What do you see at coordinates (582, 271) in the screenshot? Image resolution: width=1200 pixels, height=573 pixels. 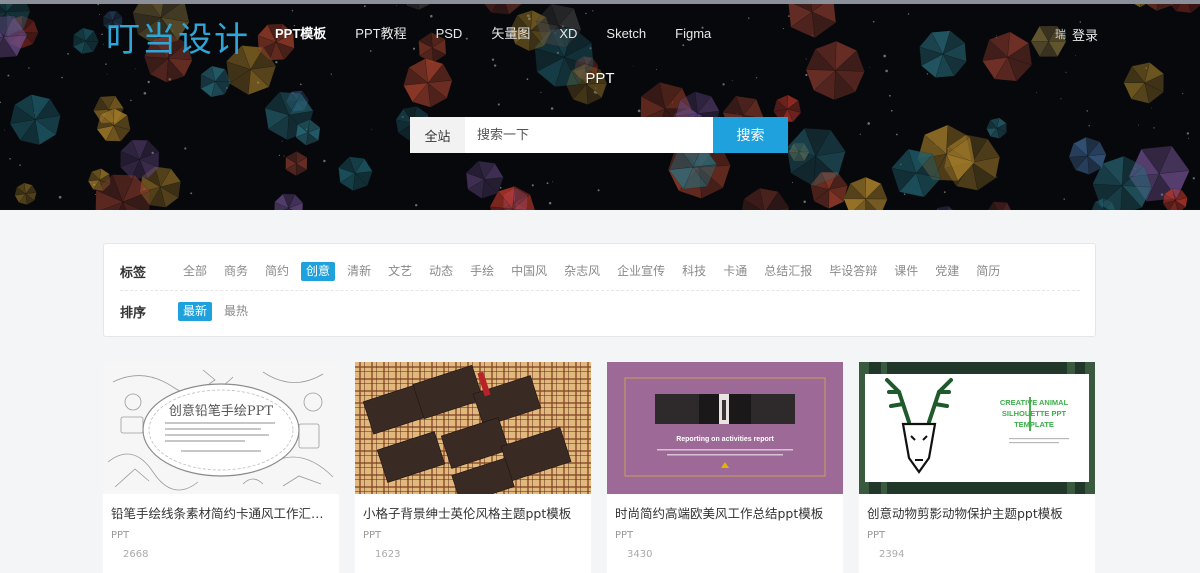 I see `tag-magazine: 杂志风` at bounding box center [582, 271].